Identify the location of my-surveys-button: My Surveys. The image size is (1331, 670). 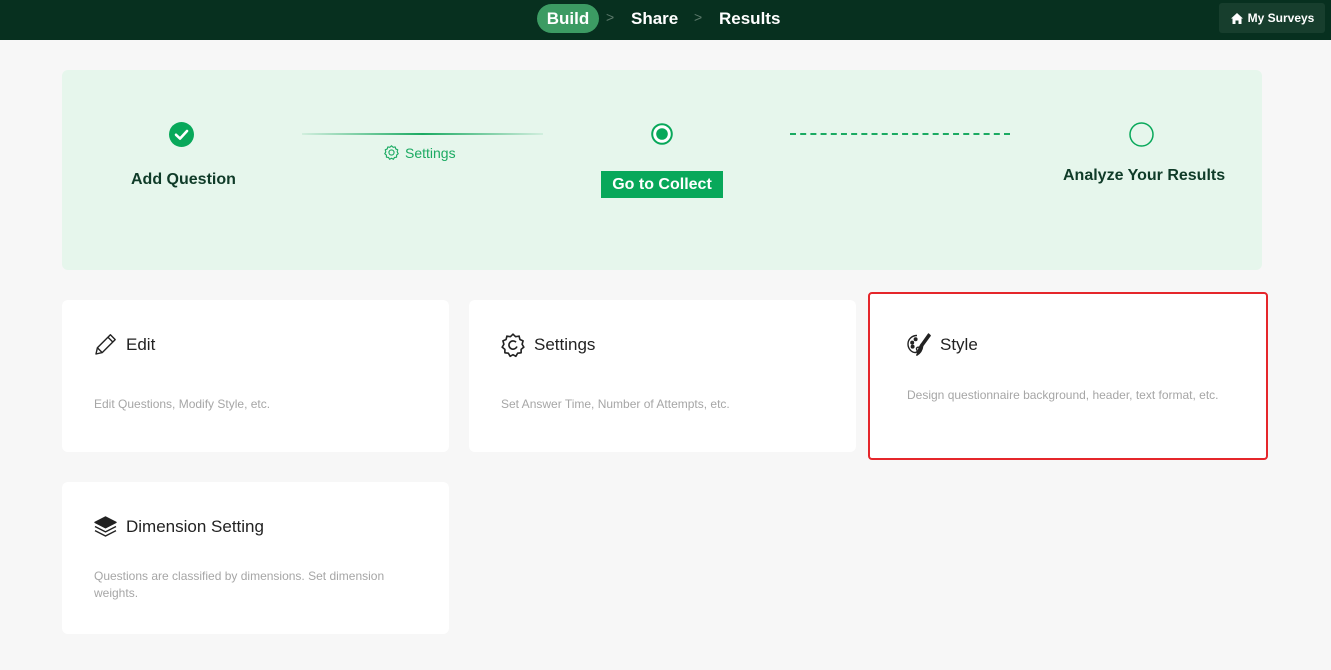
(1272, 18).